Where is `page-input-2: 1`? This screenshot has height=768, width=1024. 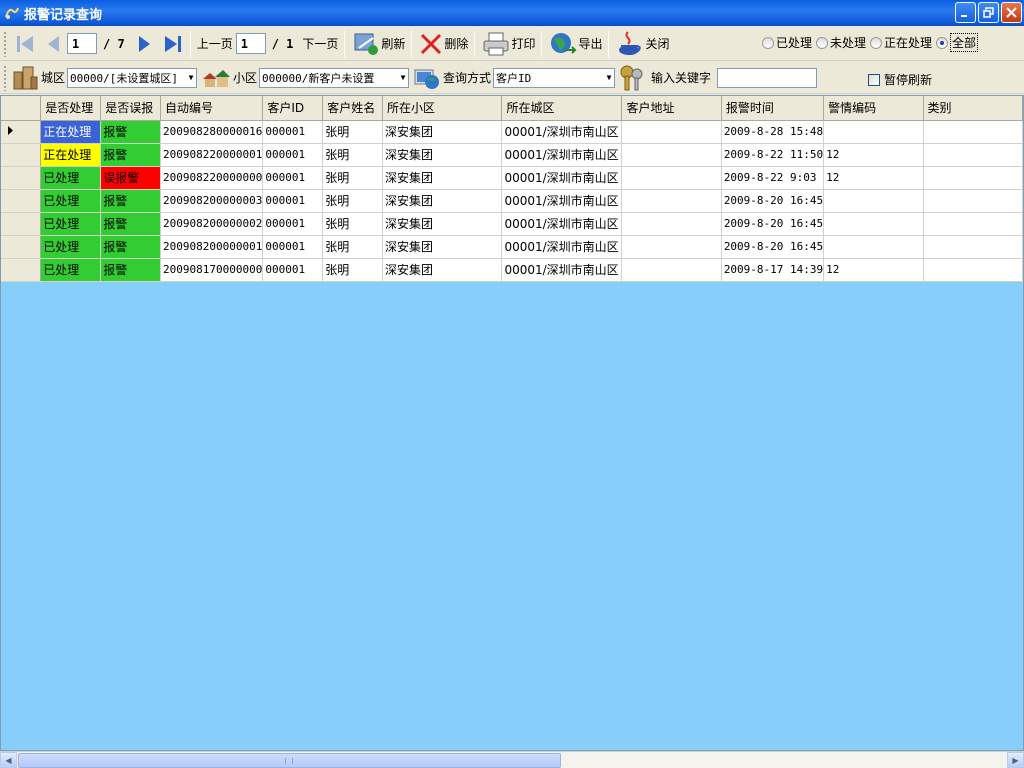
page-input-2: 1 is located at coordinates (250, 43).